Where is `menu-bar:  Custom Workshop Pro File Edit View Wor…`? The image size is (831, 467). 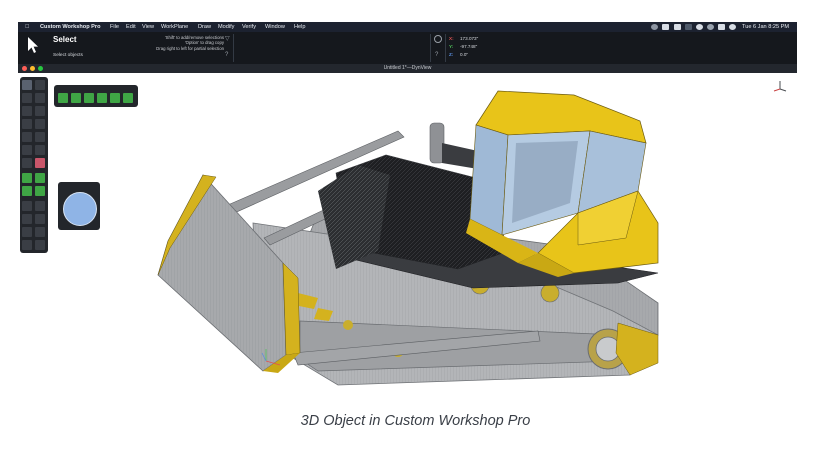 menu-bar:  Custom Workshop Pro File Edit View Wor… is located at coordinates (407, 27).